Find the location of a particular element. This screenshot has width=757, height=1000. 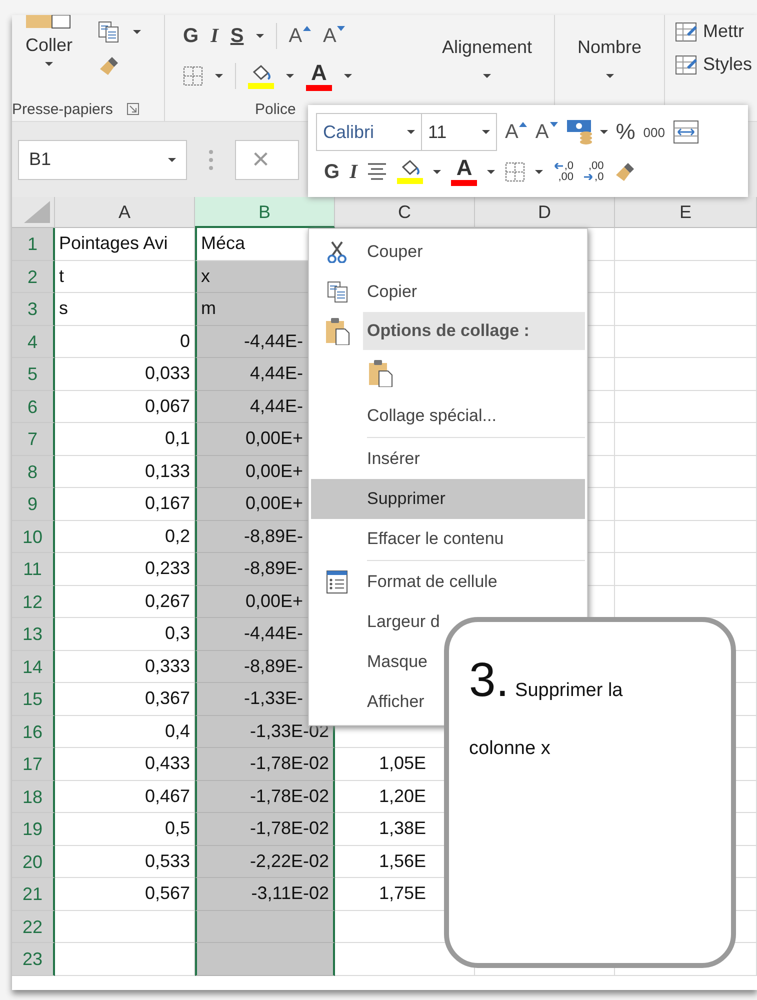

column-header: A is located at coordinates (125, 212).